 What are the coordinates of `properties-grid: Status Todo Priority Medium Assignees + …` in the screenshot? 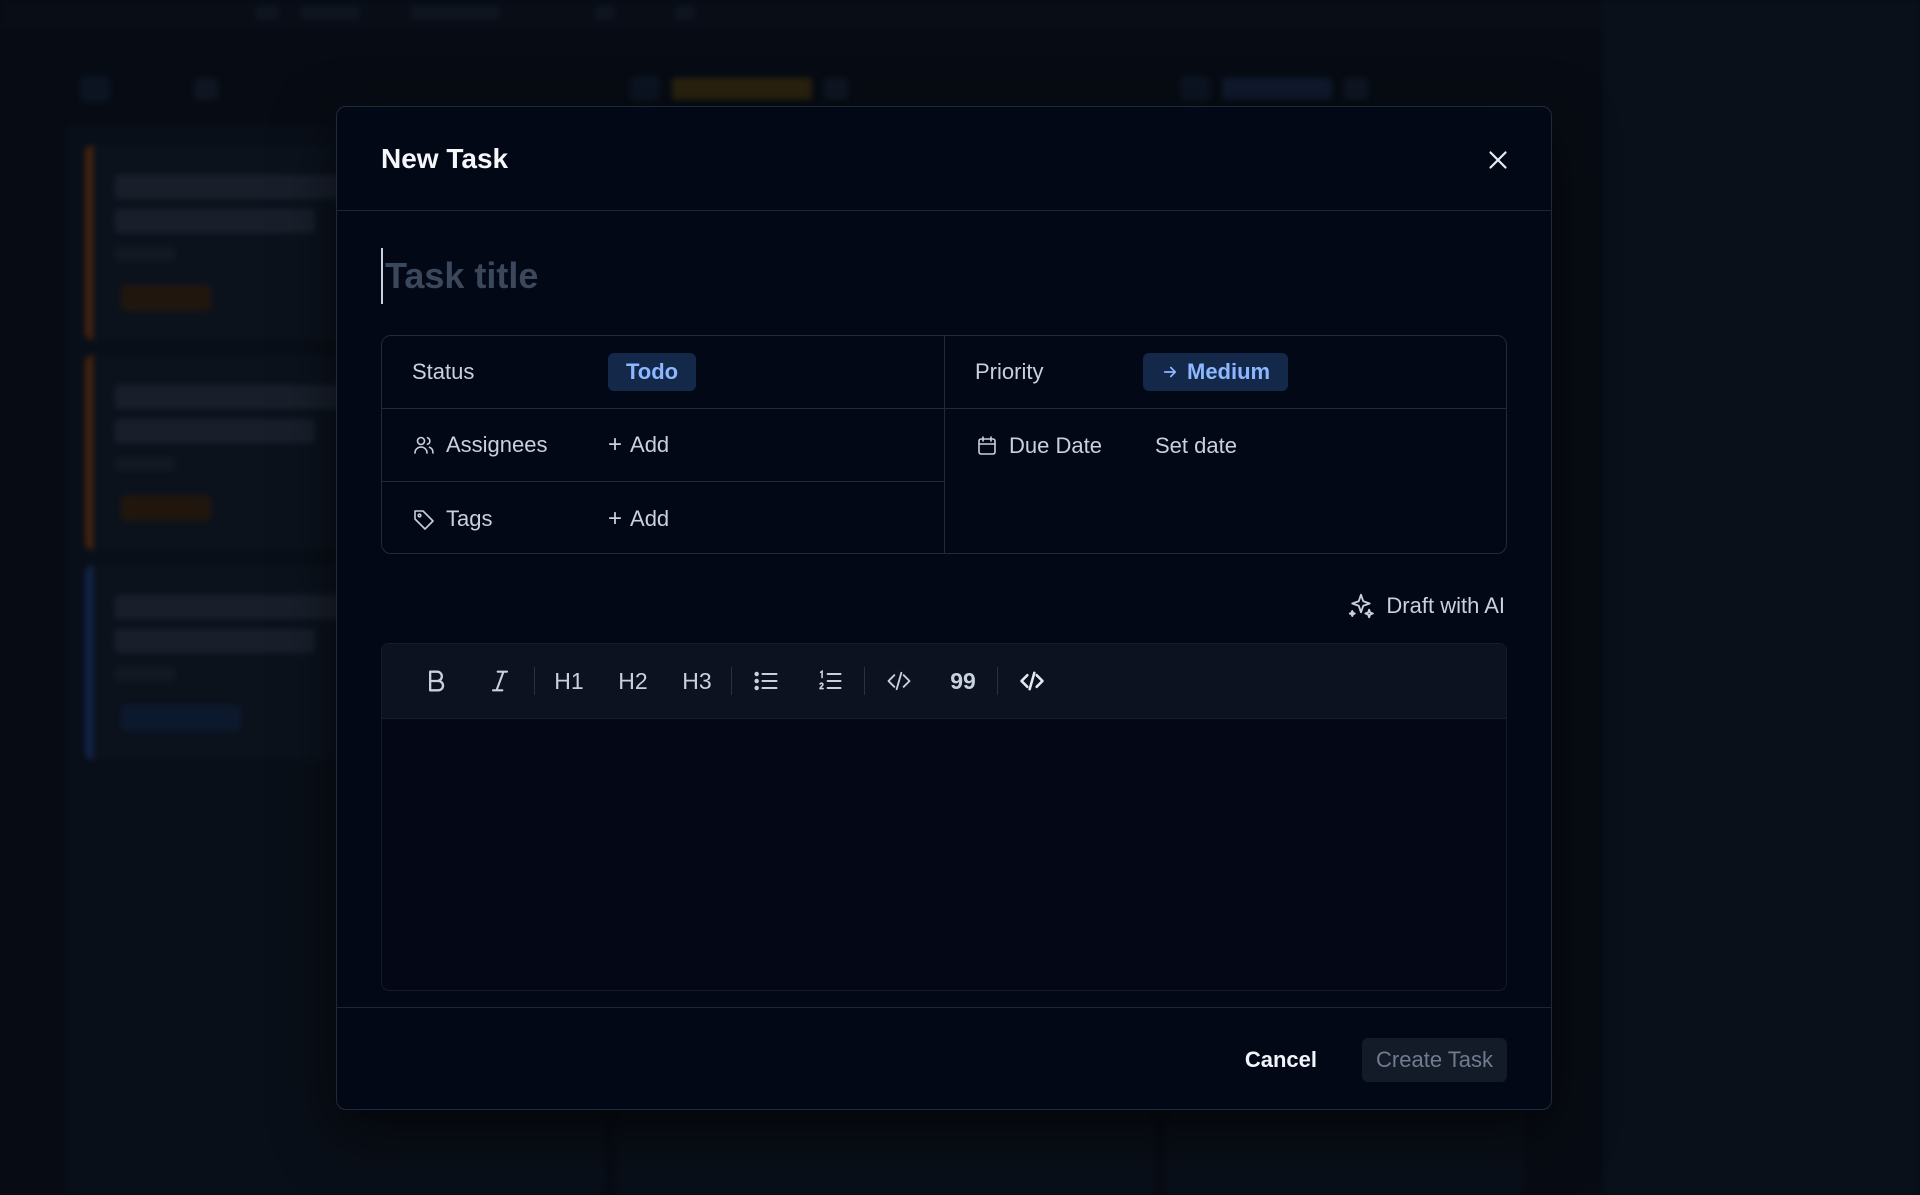 It's located at (944, 444).